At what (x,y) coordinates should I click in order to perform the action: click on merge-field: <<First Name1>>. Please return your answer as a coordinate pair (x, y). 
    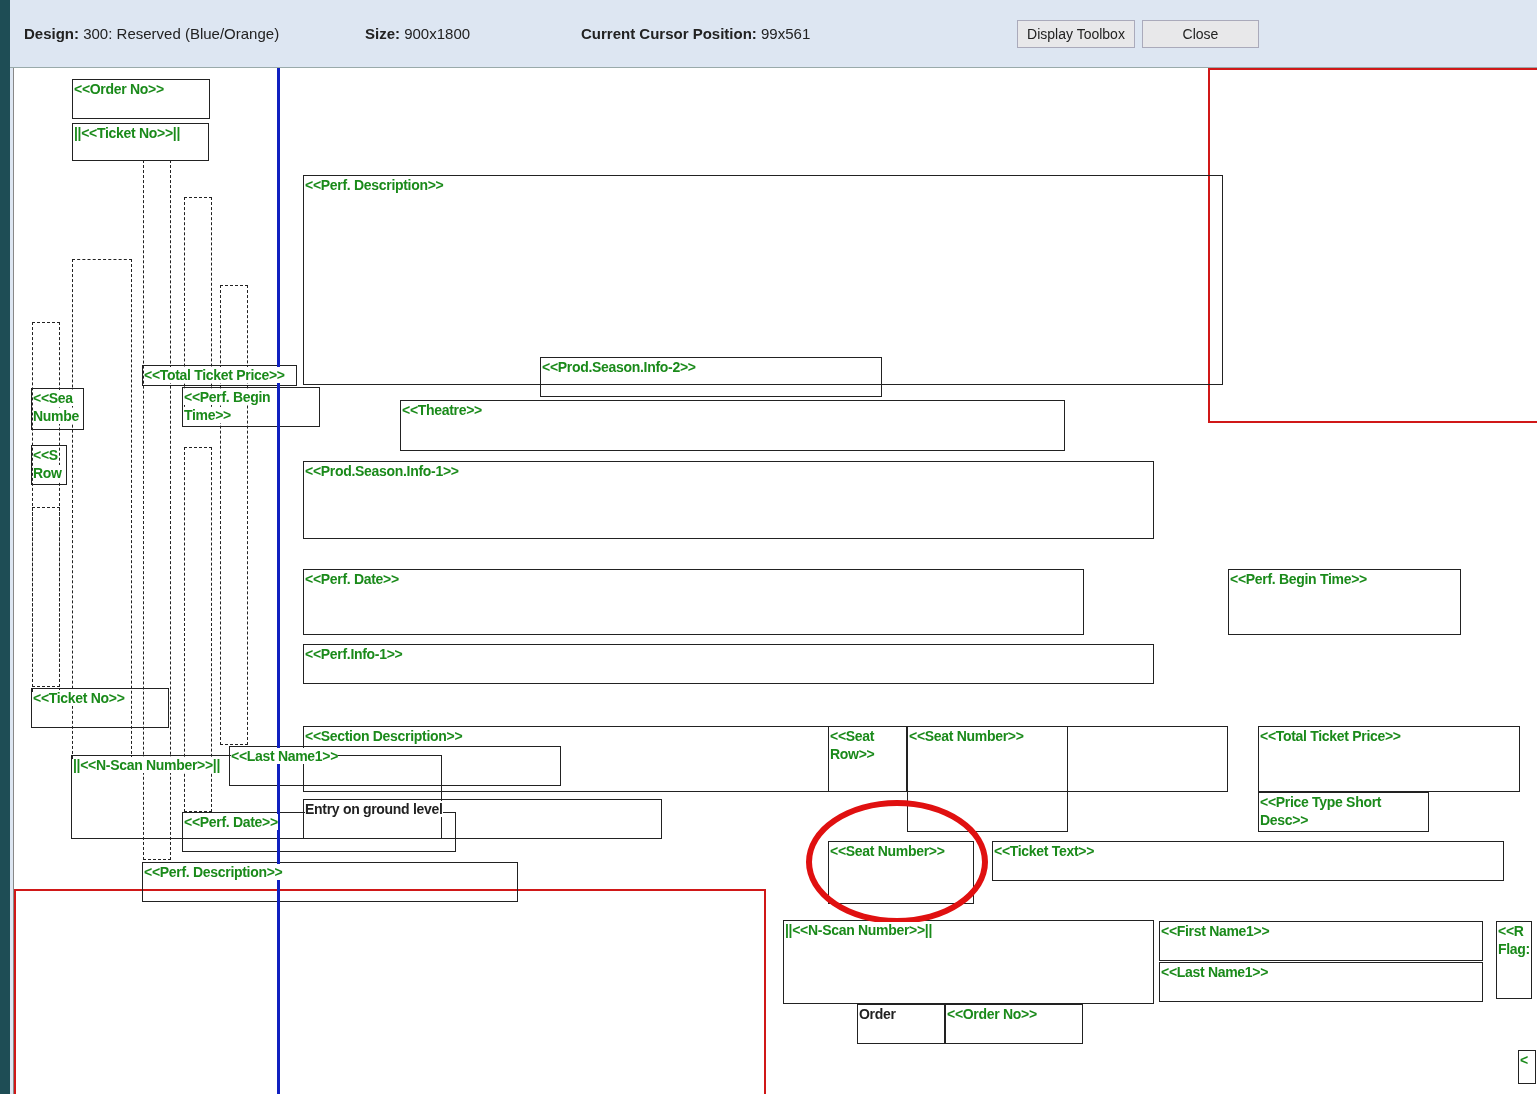
    Looking at the image, I should click on (1321, 941).